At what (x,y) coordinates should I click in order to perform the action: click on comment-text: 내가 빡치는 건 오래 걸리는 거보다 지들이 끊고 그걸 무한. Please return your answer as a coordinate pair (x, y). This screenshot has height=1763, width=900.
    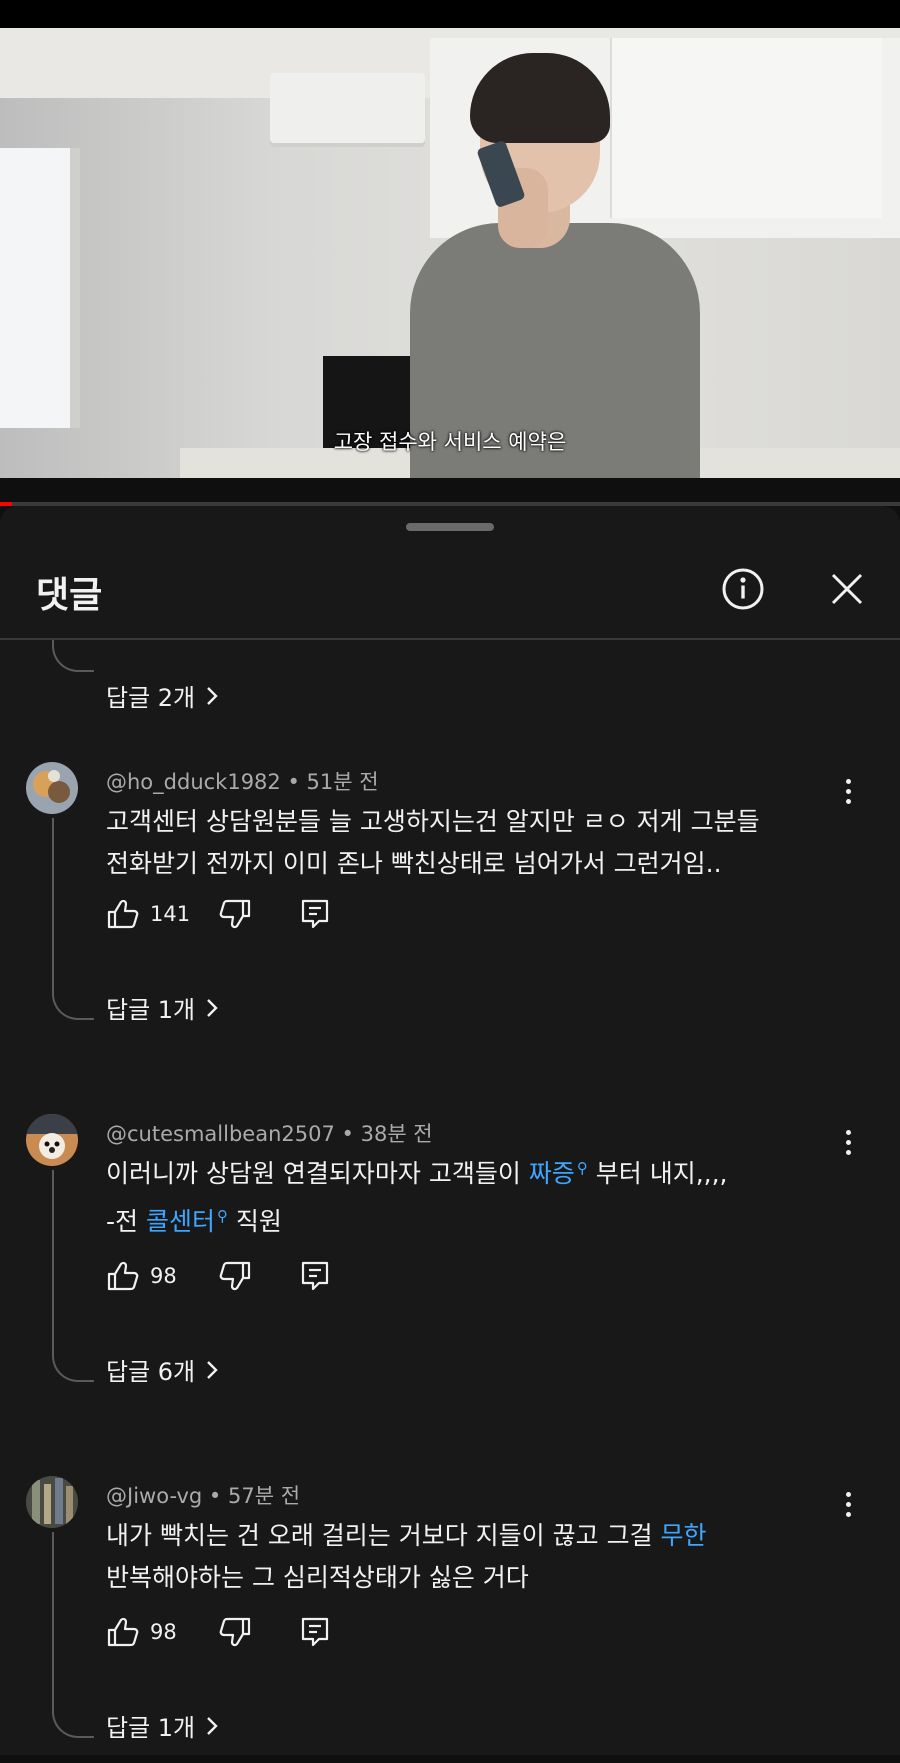
    Looking at the image, I should click on (406, 1534).